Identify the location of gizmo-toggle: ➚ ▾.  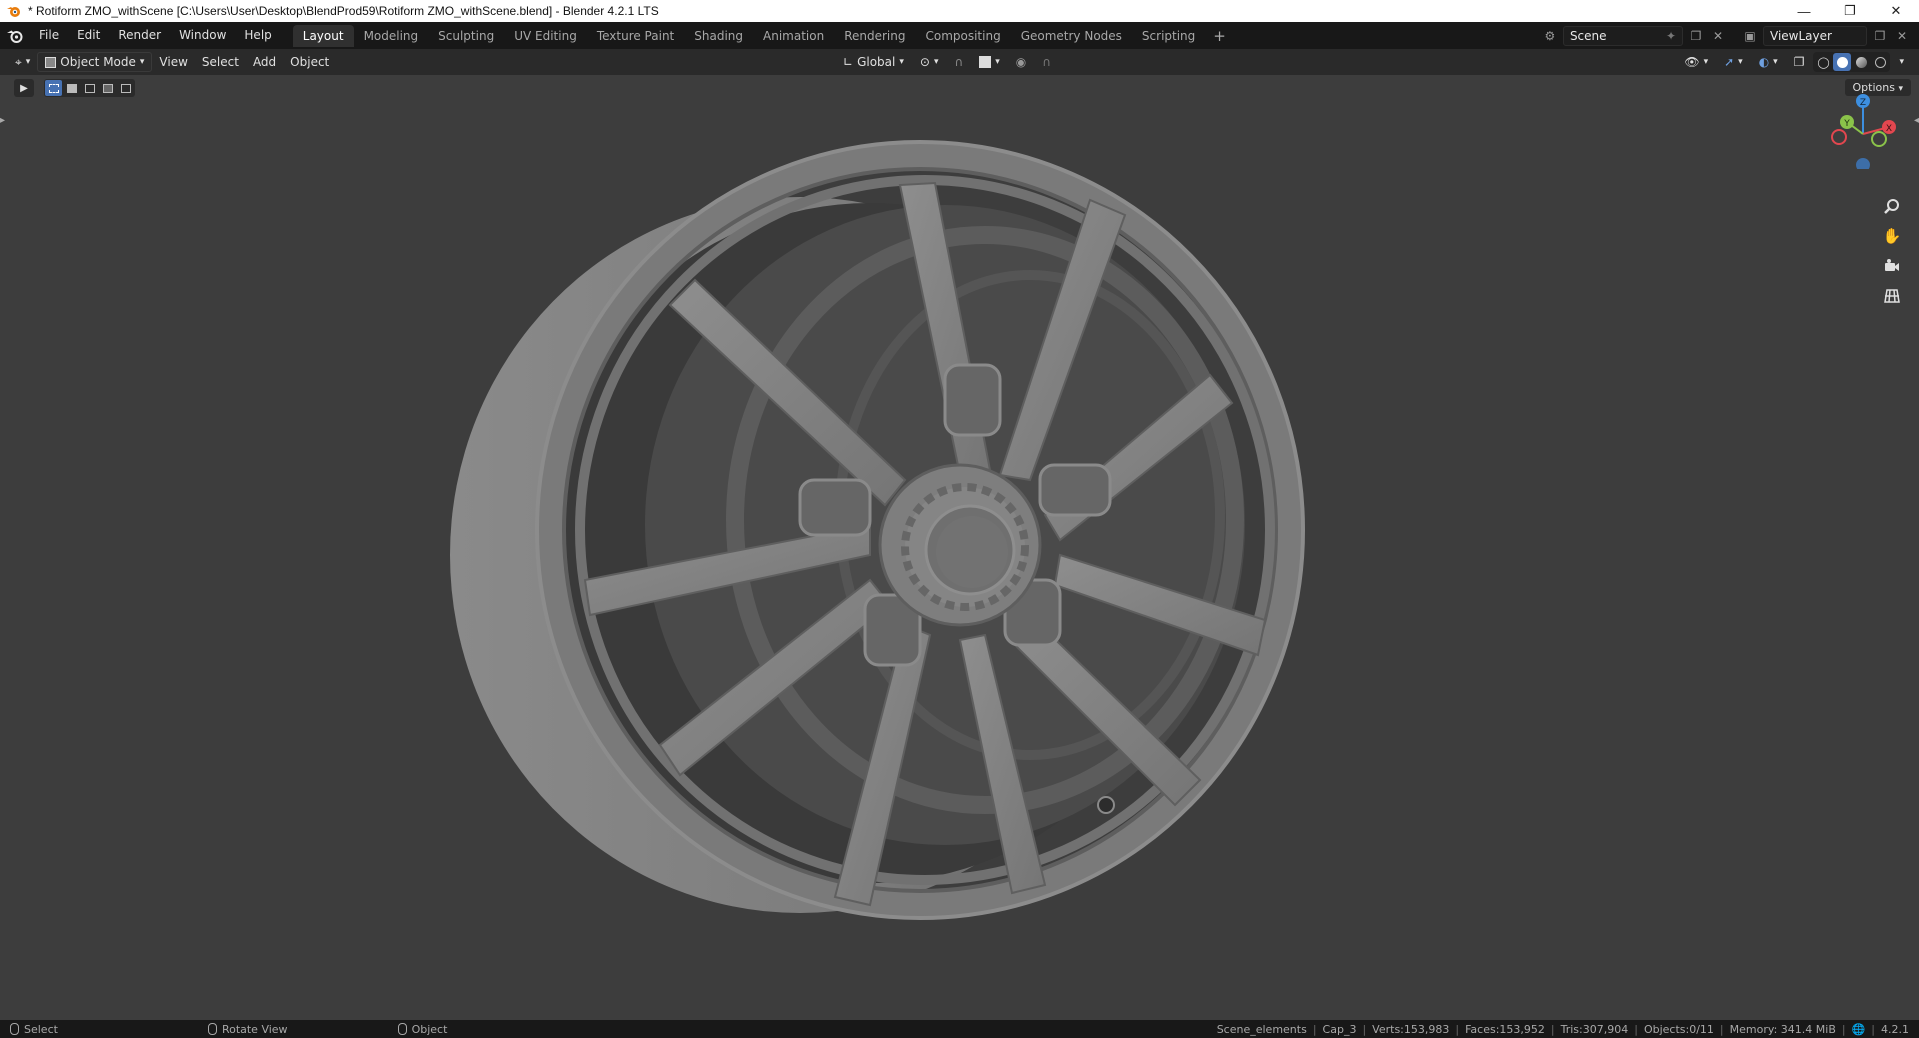
(1733, 62).